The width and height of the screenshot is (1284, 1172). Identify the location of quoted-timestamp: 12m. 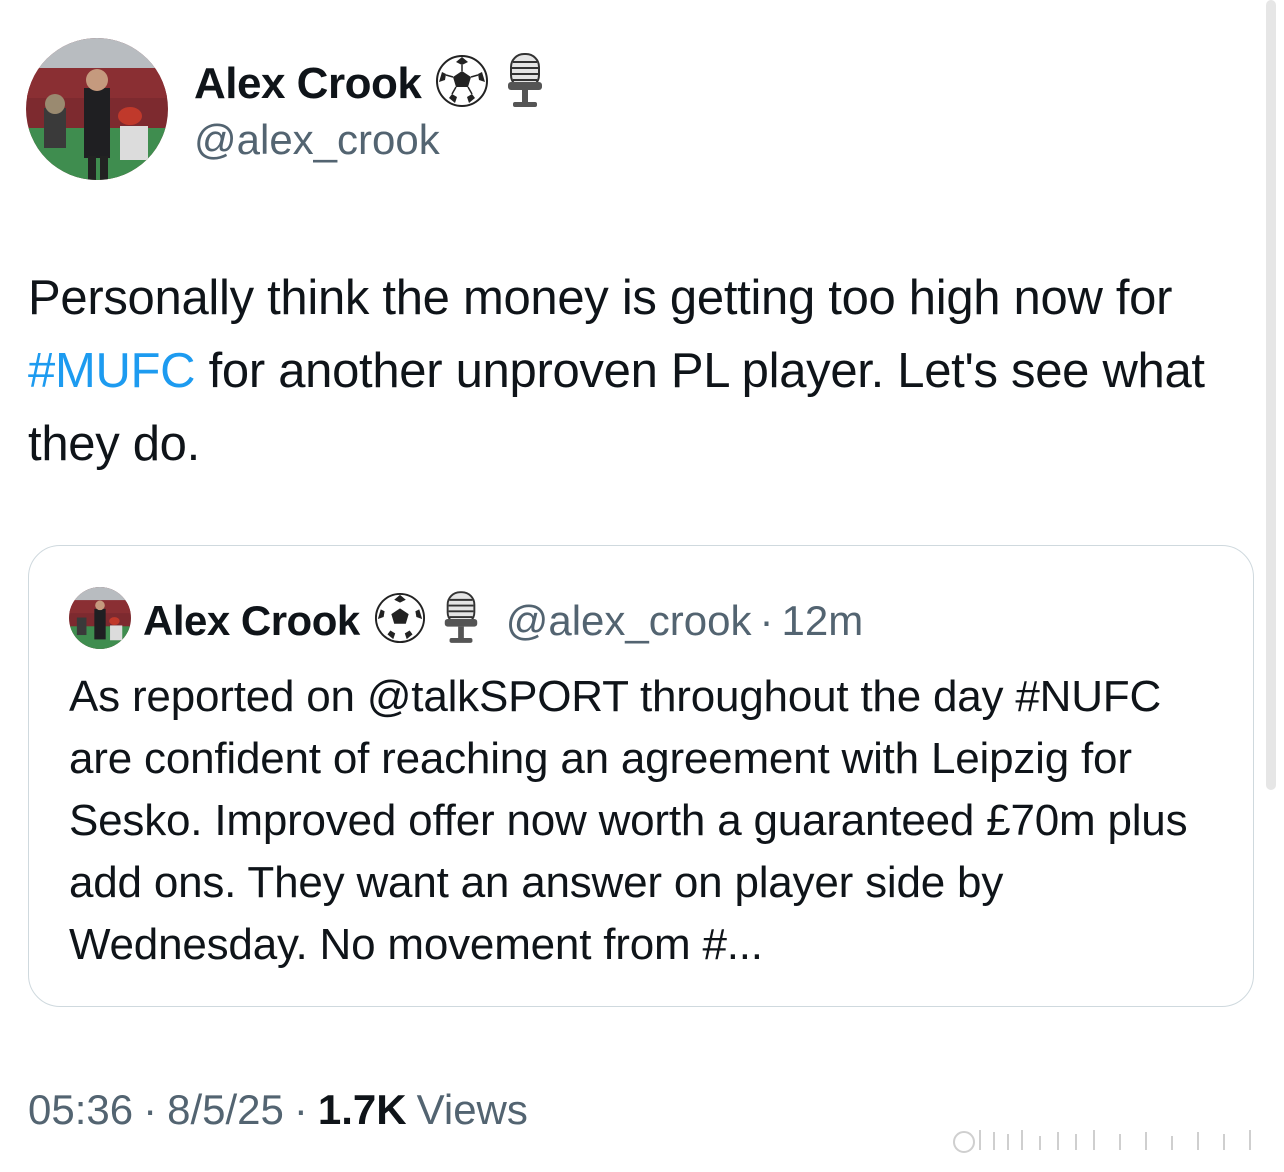
(822, 621).